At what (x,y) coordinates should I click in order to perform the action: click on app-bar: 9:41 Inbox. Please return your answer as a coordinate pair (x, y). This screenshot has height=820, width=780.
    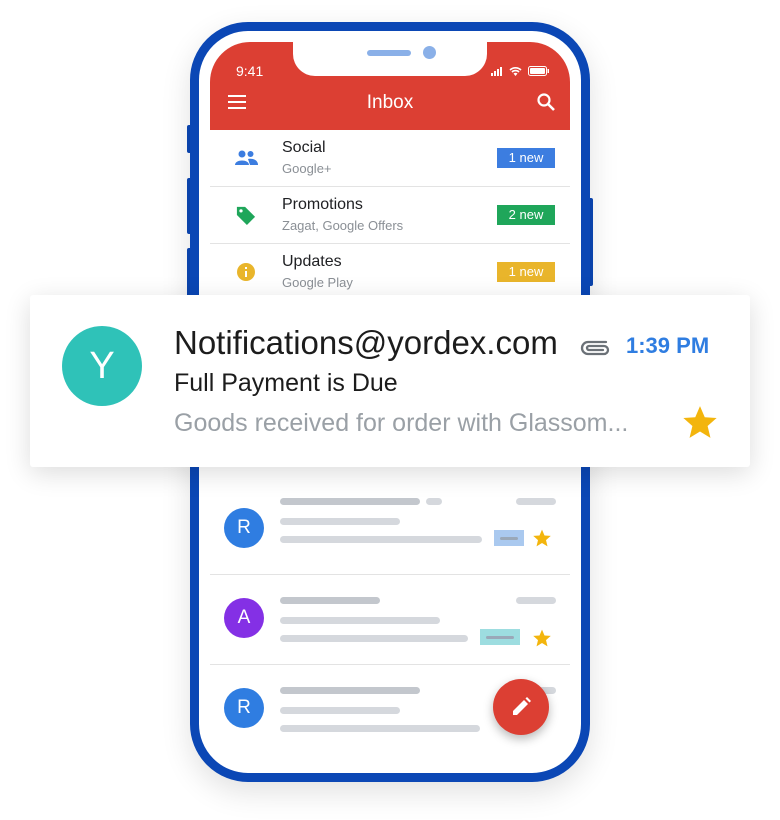
    Looking at the image, I should click on (390, 86).